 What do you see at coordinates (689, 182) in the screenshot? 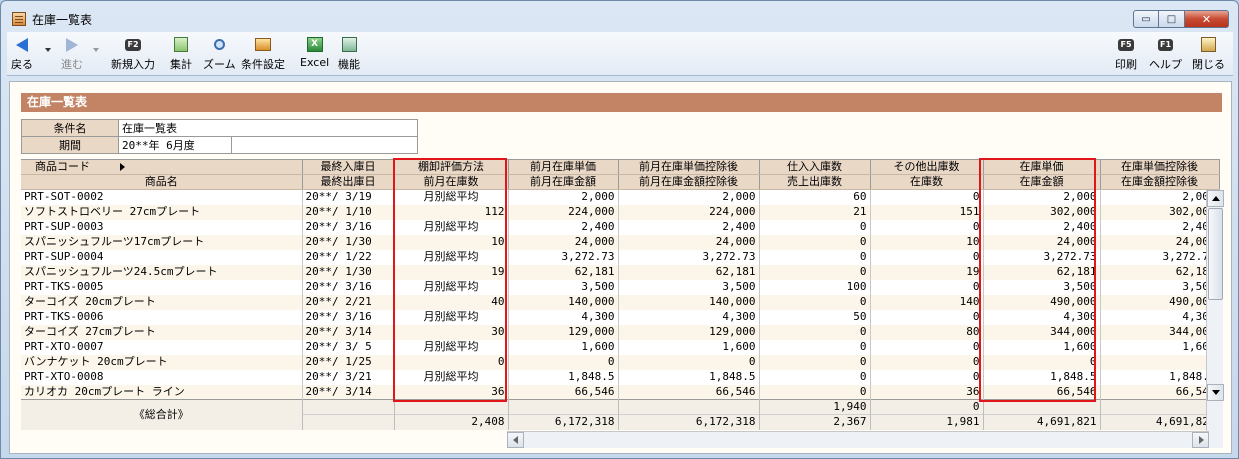
I see `col-prev-stock-amount-net: 前月在庫金額控除後` at bounding box center [689, 182].